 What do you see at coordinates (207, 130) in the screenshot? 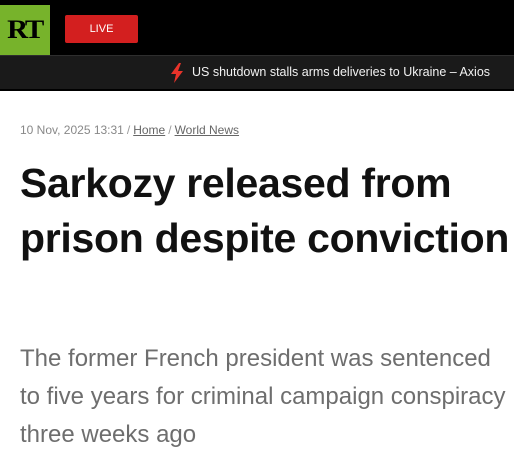
I see `breadcrumb-section-link: World News` at bounding box center [207, 130].